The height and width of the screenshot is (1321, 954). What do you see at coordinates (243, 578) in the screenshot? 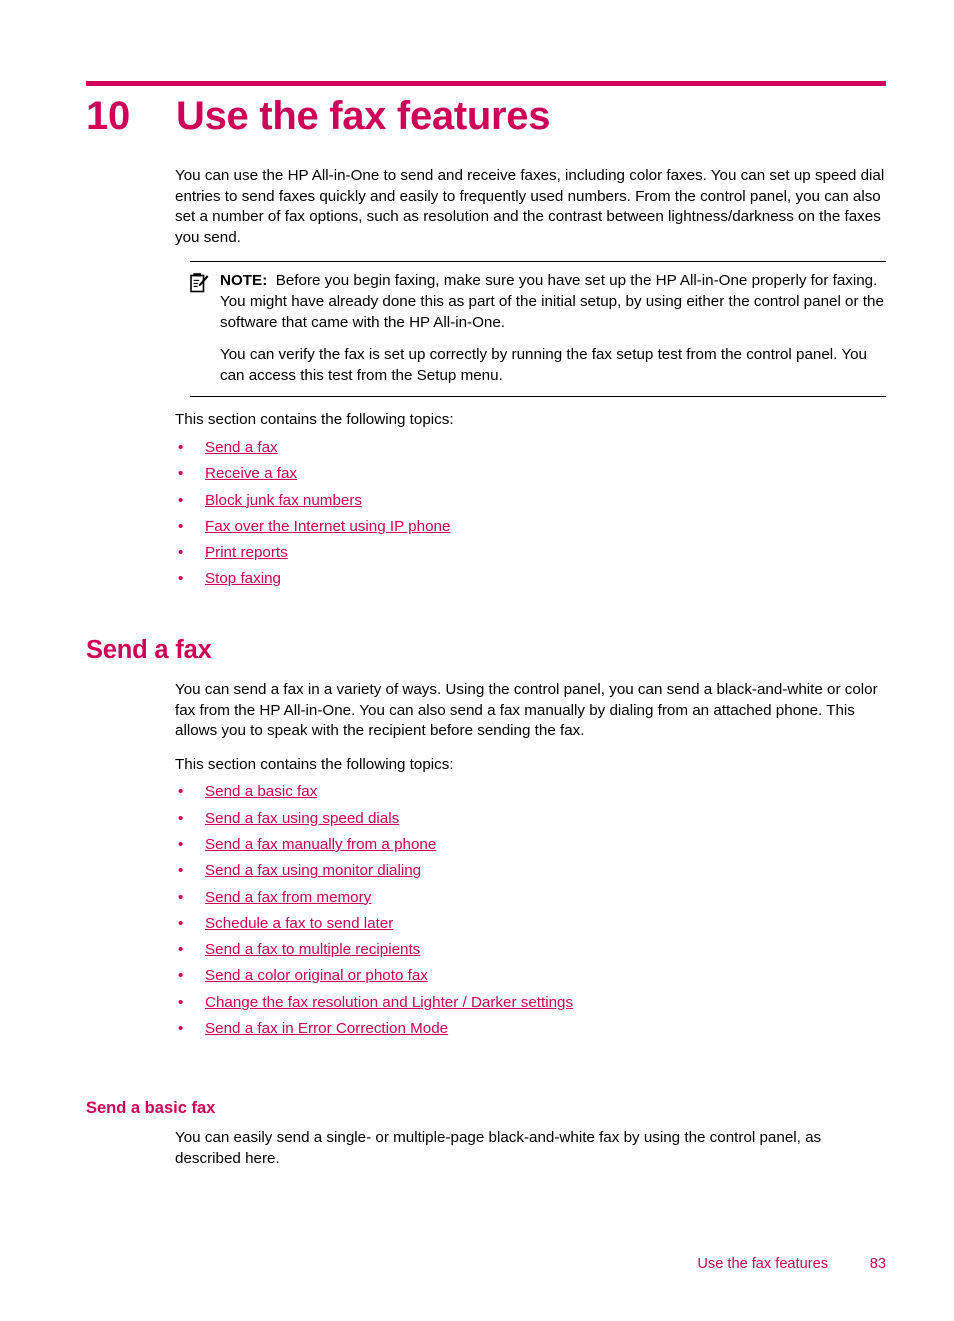
I see `topic-link: Stop faxing` at bounding box center [243, 578].